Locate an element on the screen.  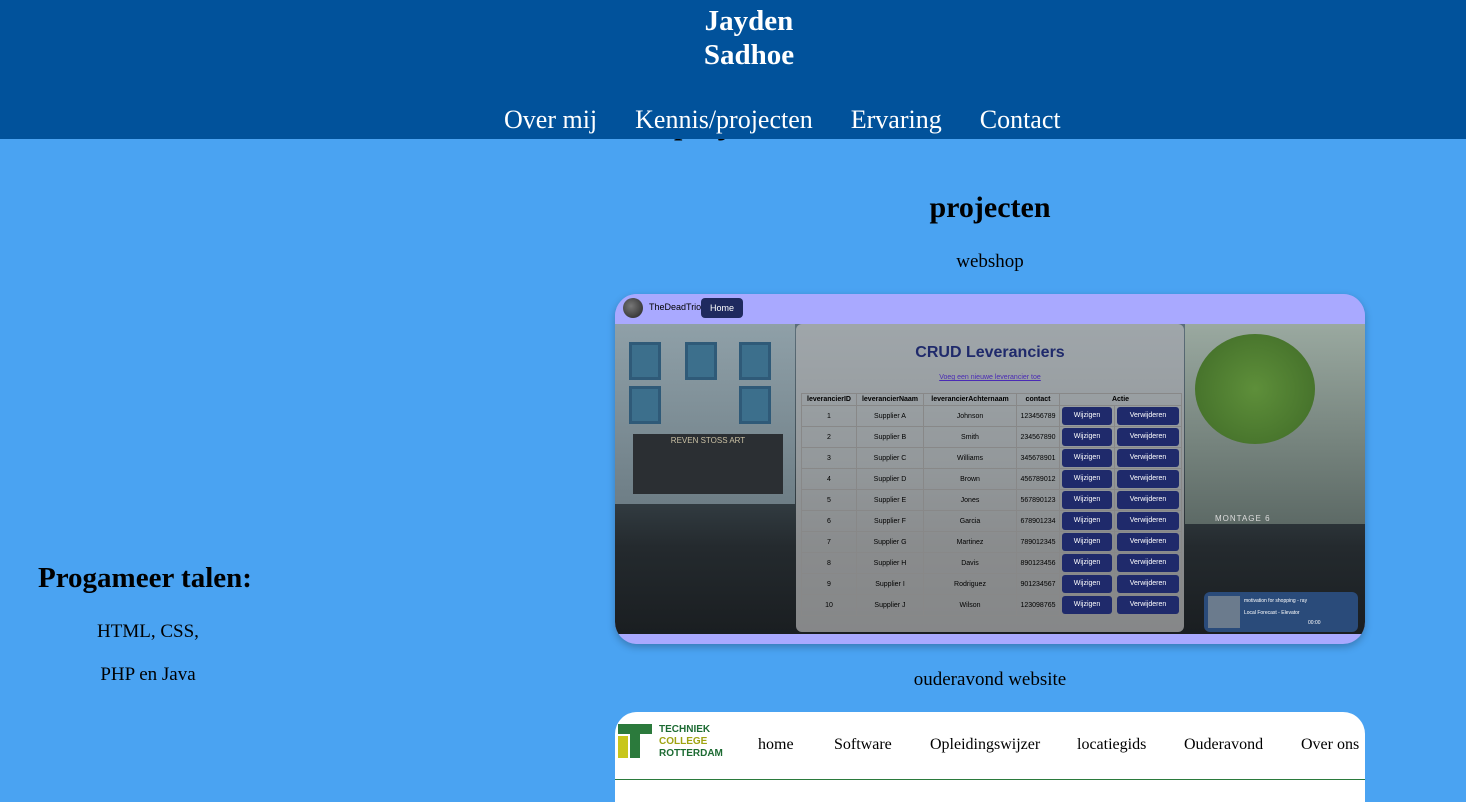
cell-id: 1 is located at coordinates (829, 416).